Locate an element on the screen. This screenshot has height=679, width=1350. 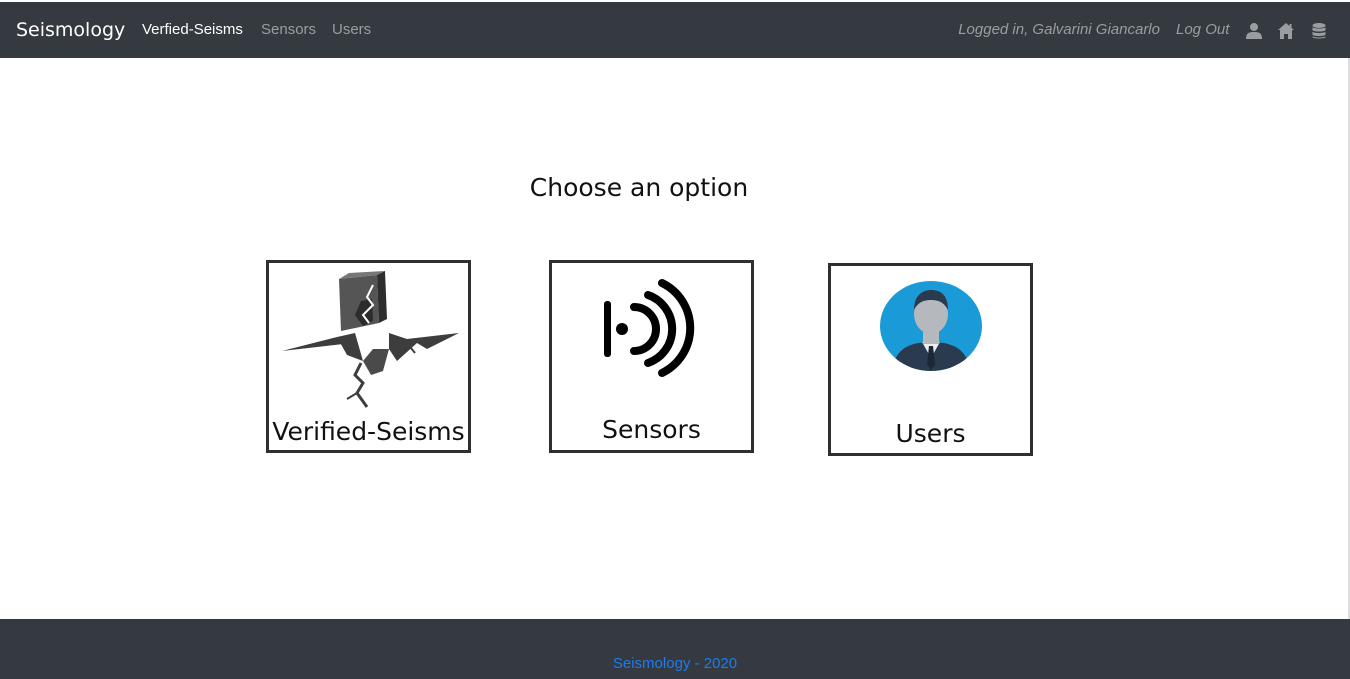
option-card-verified-seisms: Verified-Seisms is located at coordinates (368, 356).